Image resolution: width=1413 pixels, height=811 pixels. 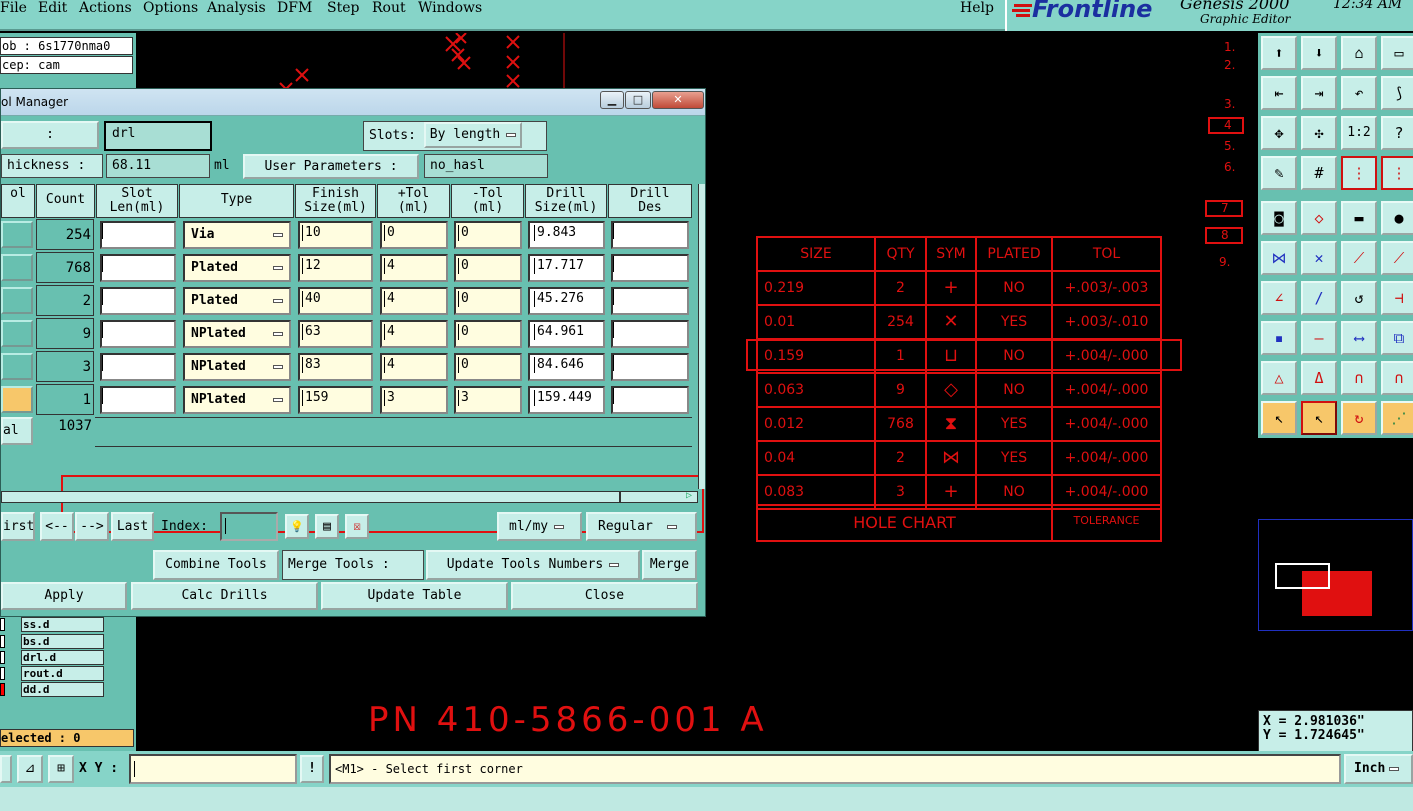 I want to click on menu-edit: Edit, so click(x=52, y=8).